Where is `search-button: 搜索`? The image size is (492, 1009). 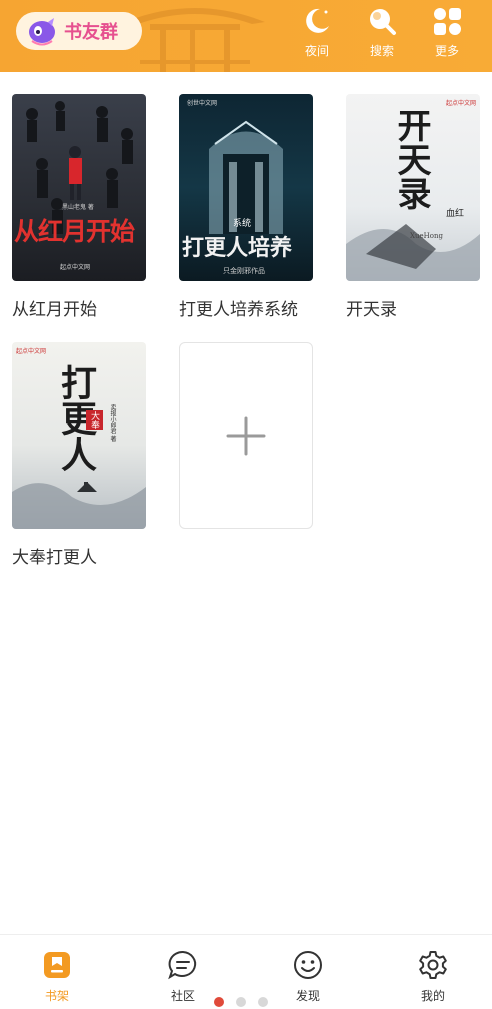
search-button: 搜索 is located at coordinates (382, 33).